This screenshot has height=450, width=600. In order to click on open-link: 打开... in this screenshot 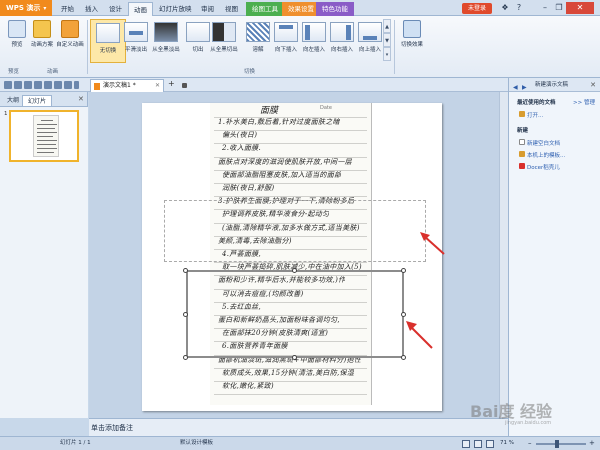, I will do `click(531, 115)`.